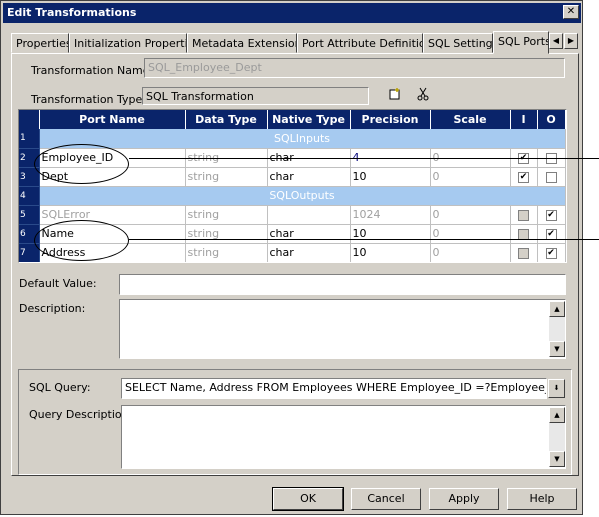 The width and height of the screenshot is (599, 517). What do you see at coordinates (92, 70) in the screenshot?
I see `transformation-name-label: Transformation Name:` at bounding box center [92, 70].